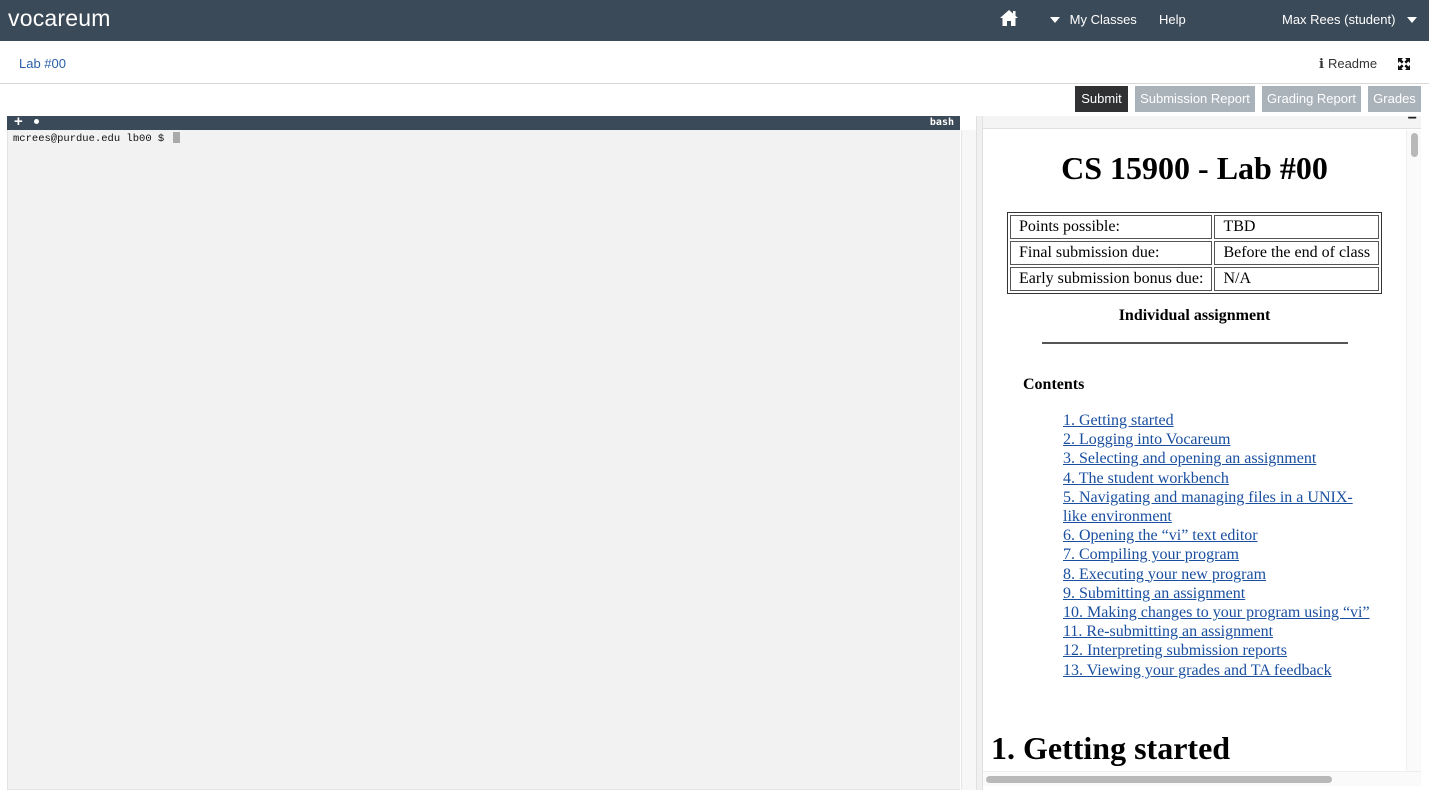  I want to click on pane-splitter, so click(979, 453).